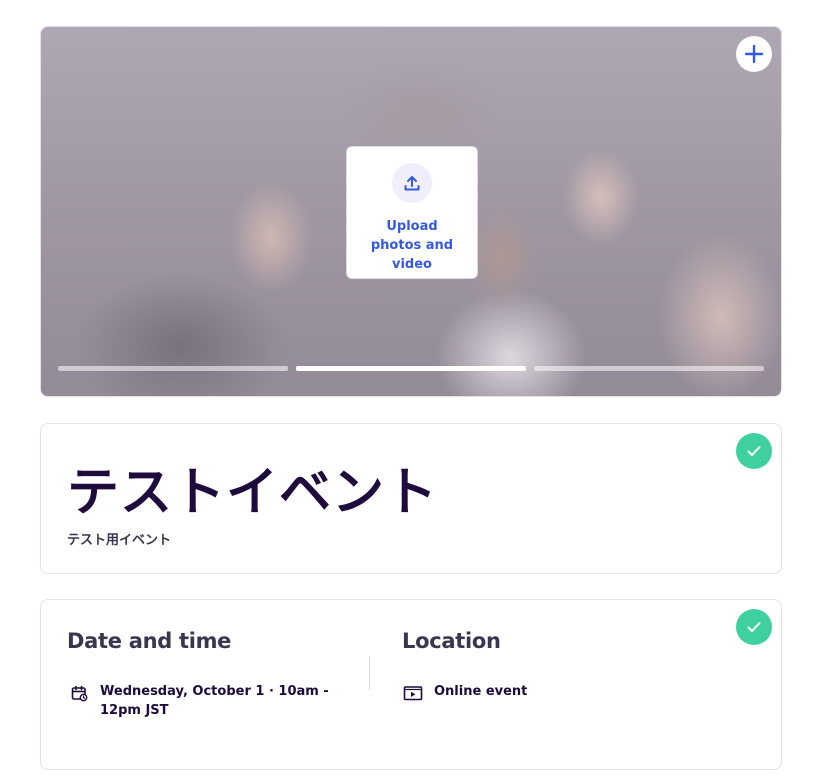  What do you see at coordinates (79, 693) in the screenshot?
I see `calendar-icon` at bounding box center [79, 693].